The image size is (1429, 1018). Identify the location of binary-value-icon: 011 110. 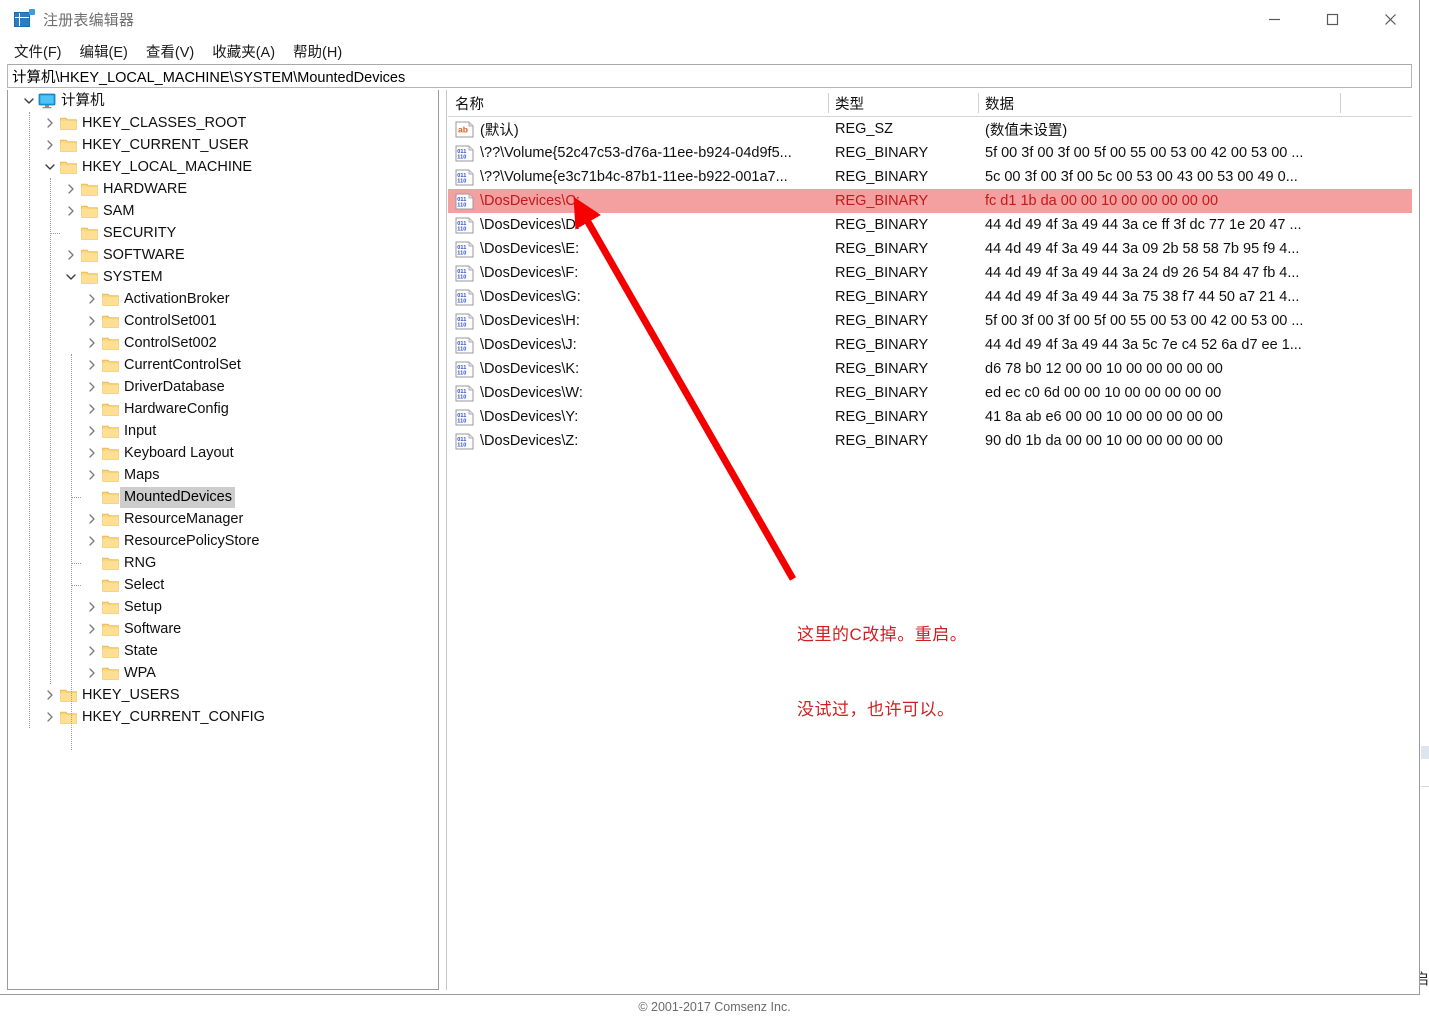
(464, 297).